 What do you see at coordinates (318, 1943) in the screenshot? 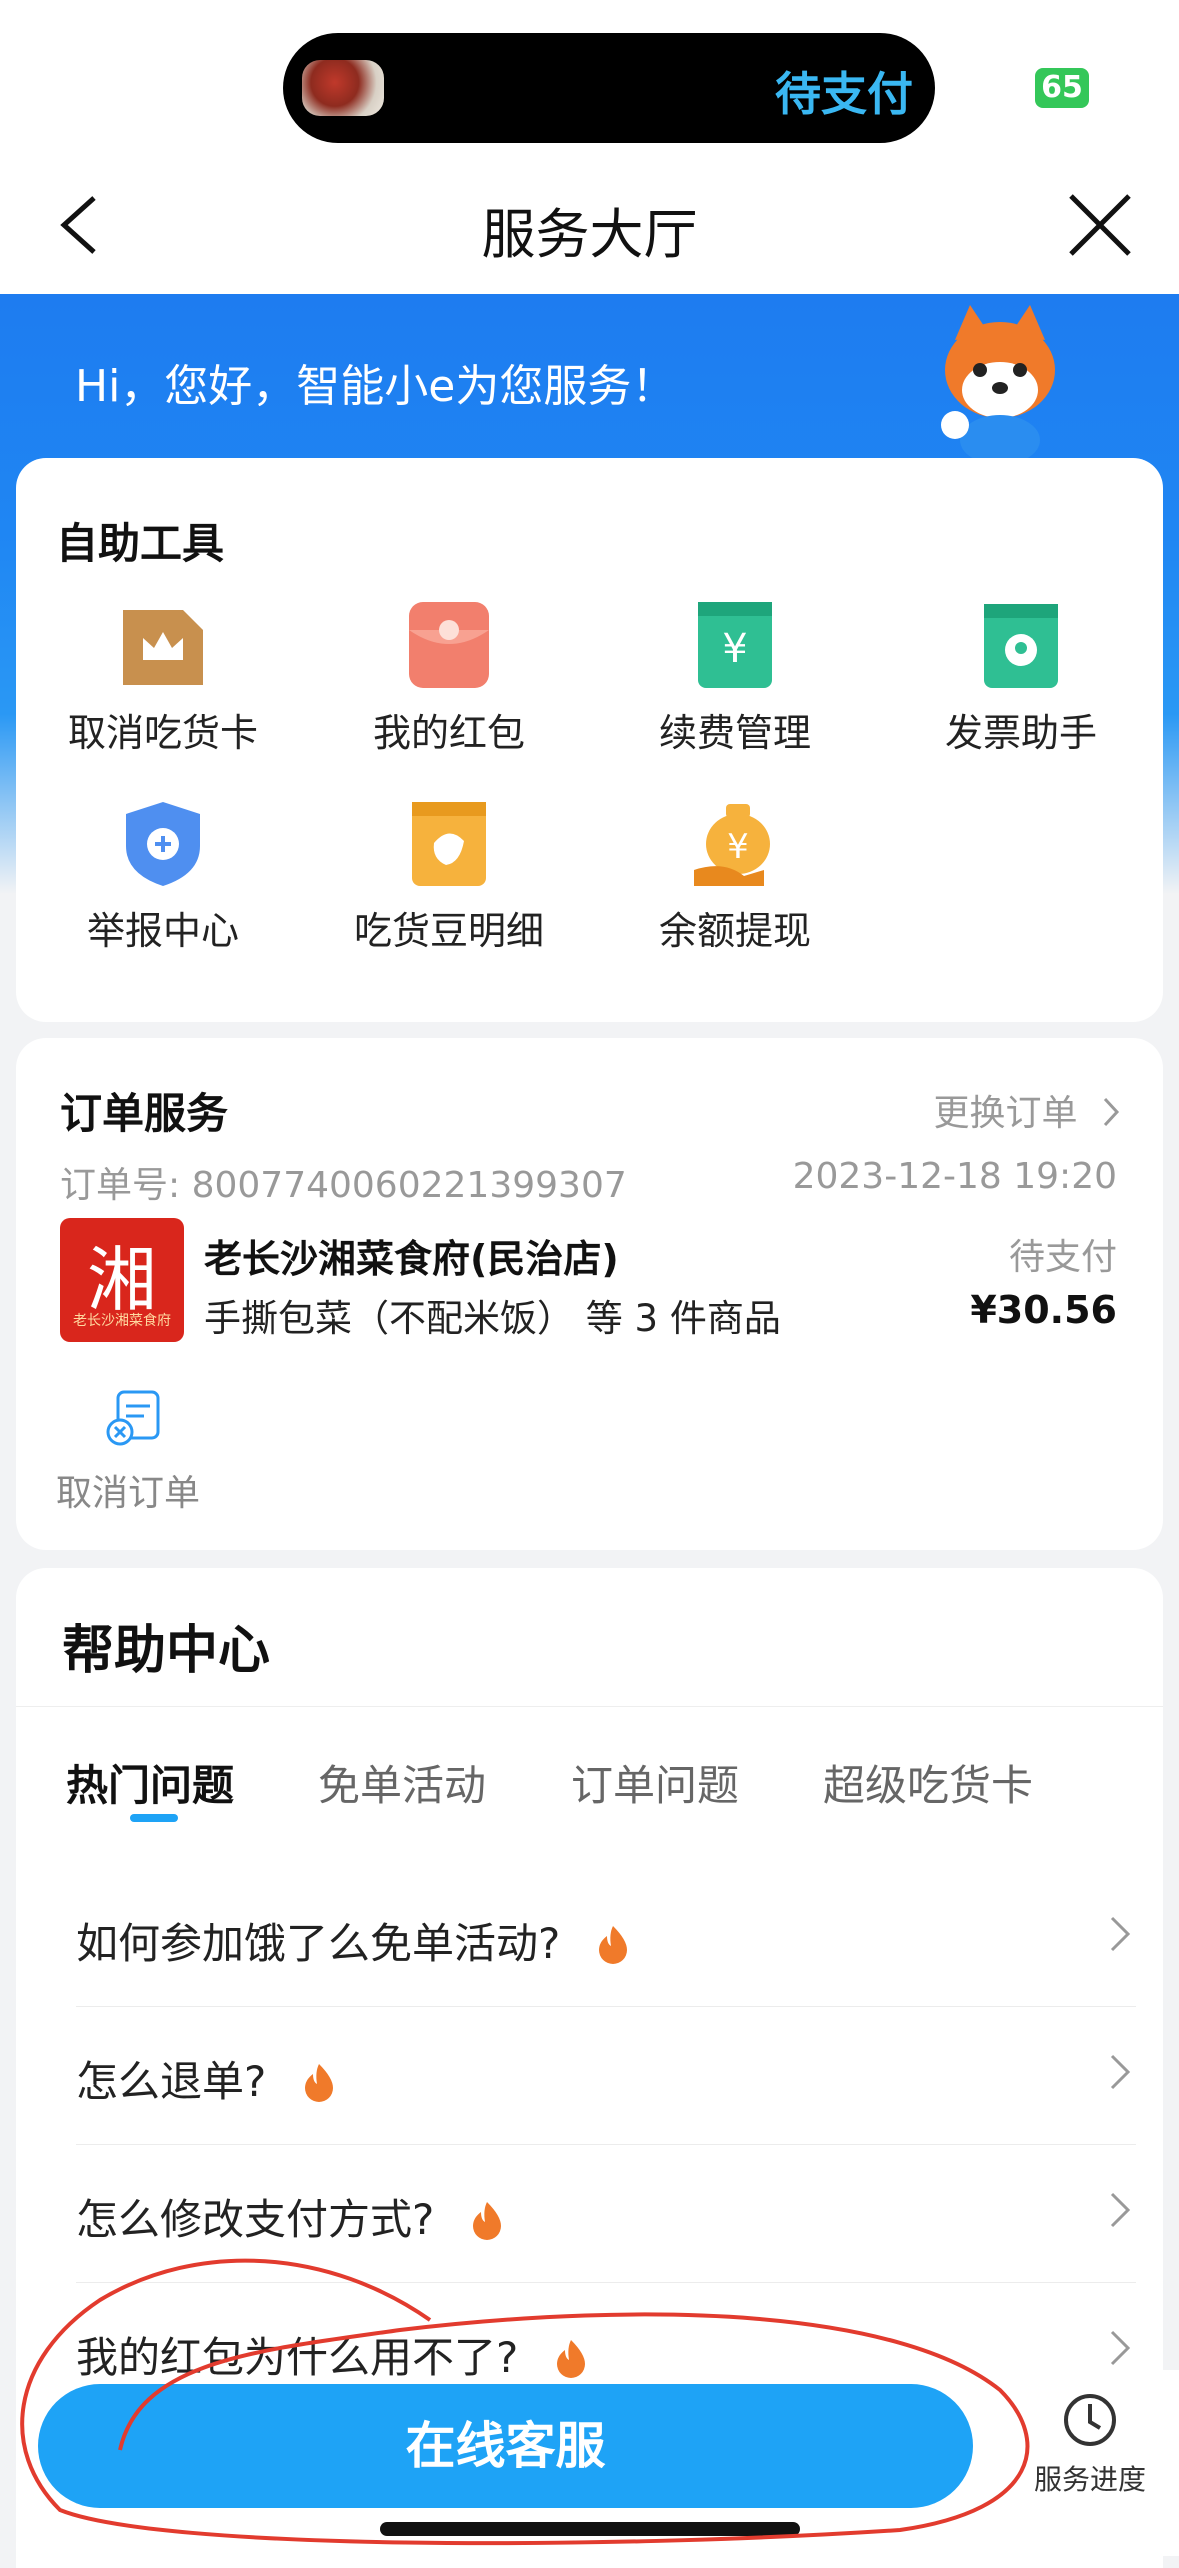
I see `faq-text: 如何参加饿了么免单活动?` at bounding box center [318, 1943].